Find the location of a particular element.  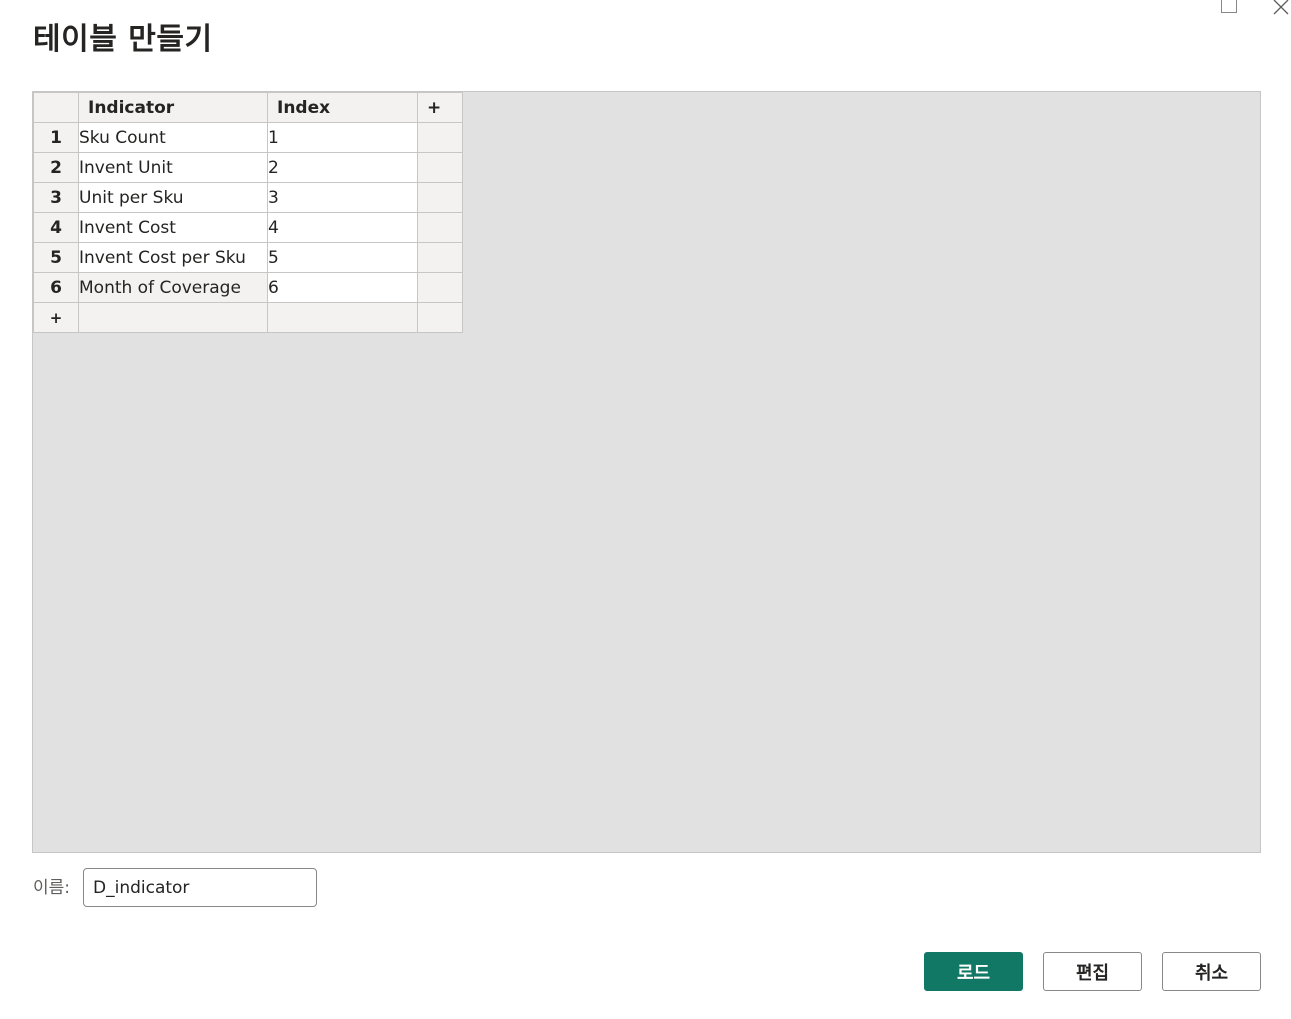

cell-indicator: Sku Count is located at coordinates (173, 137).